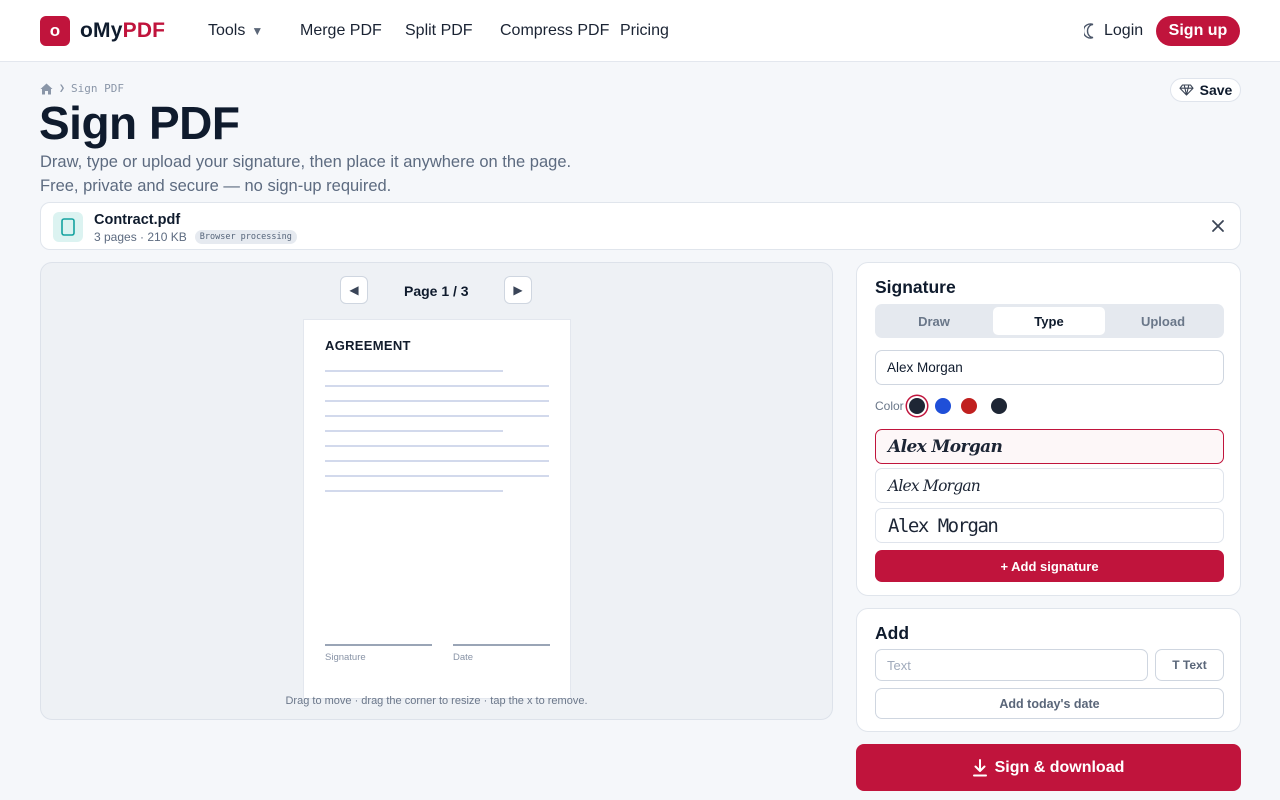 This screenshot has width=1280, height=800. I want to click on tab-draw: Draw, so click(934, 321).